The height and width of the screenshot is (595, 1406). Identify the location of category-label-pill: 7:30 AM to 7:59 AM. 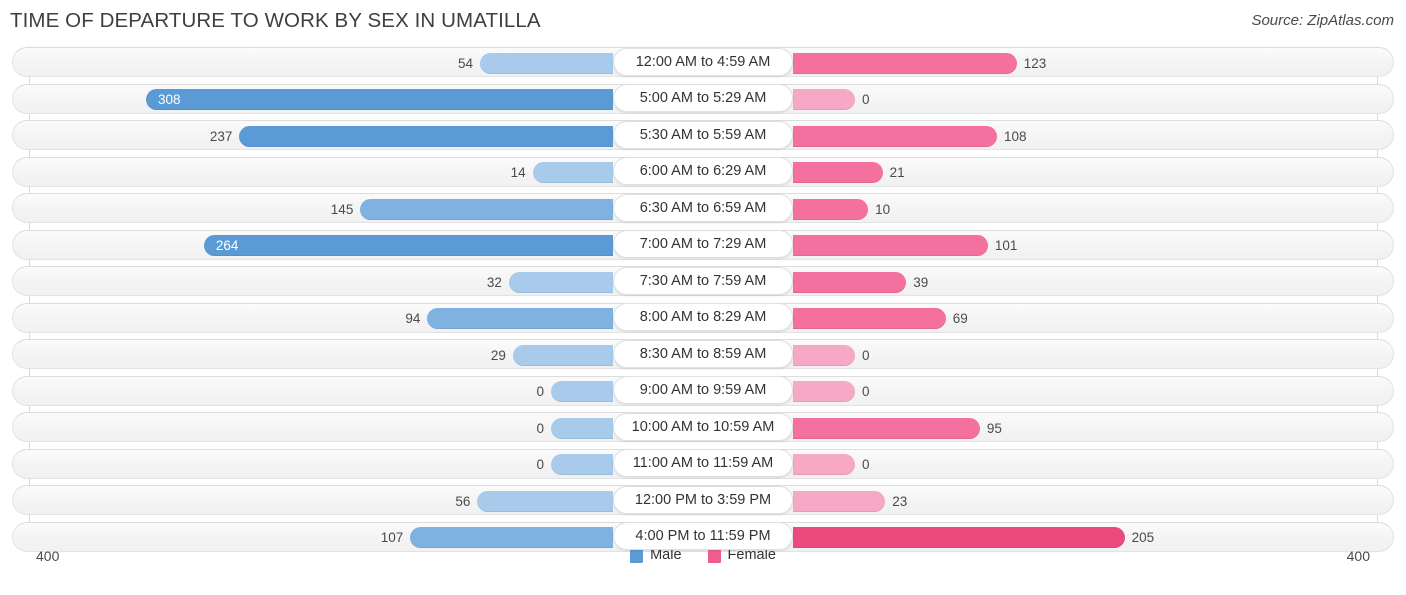
(703, 280).